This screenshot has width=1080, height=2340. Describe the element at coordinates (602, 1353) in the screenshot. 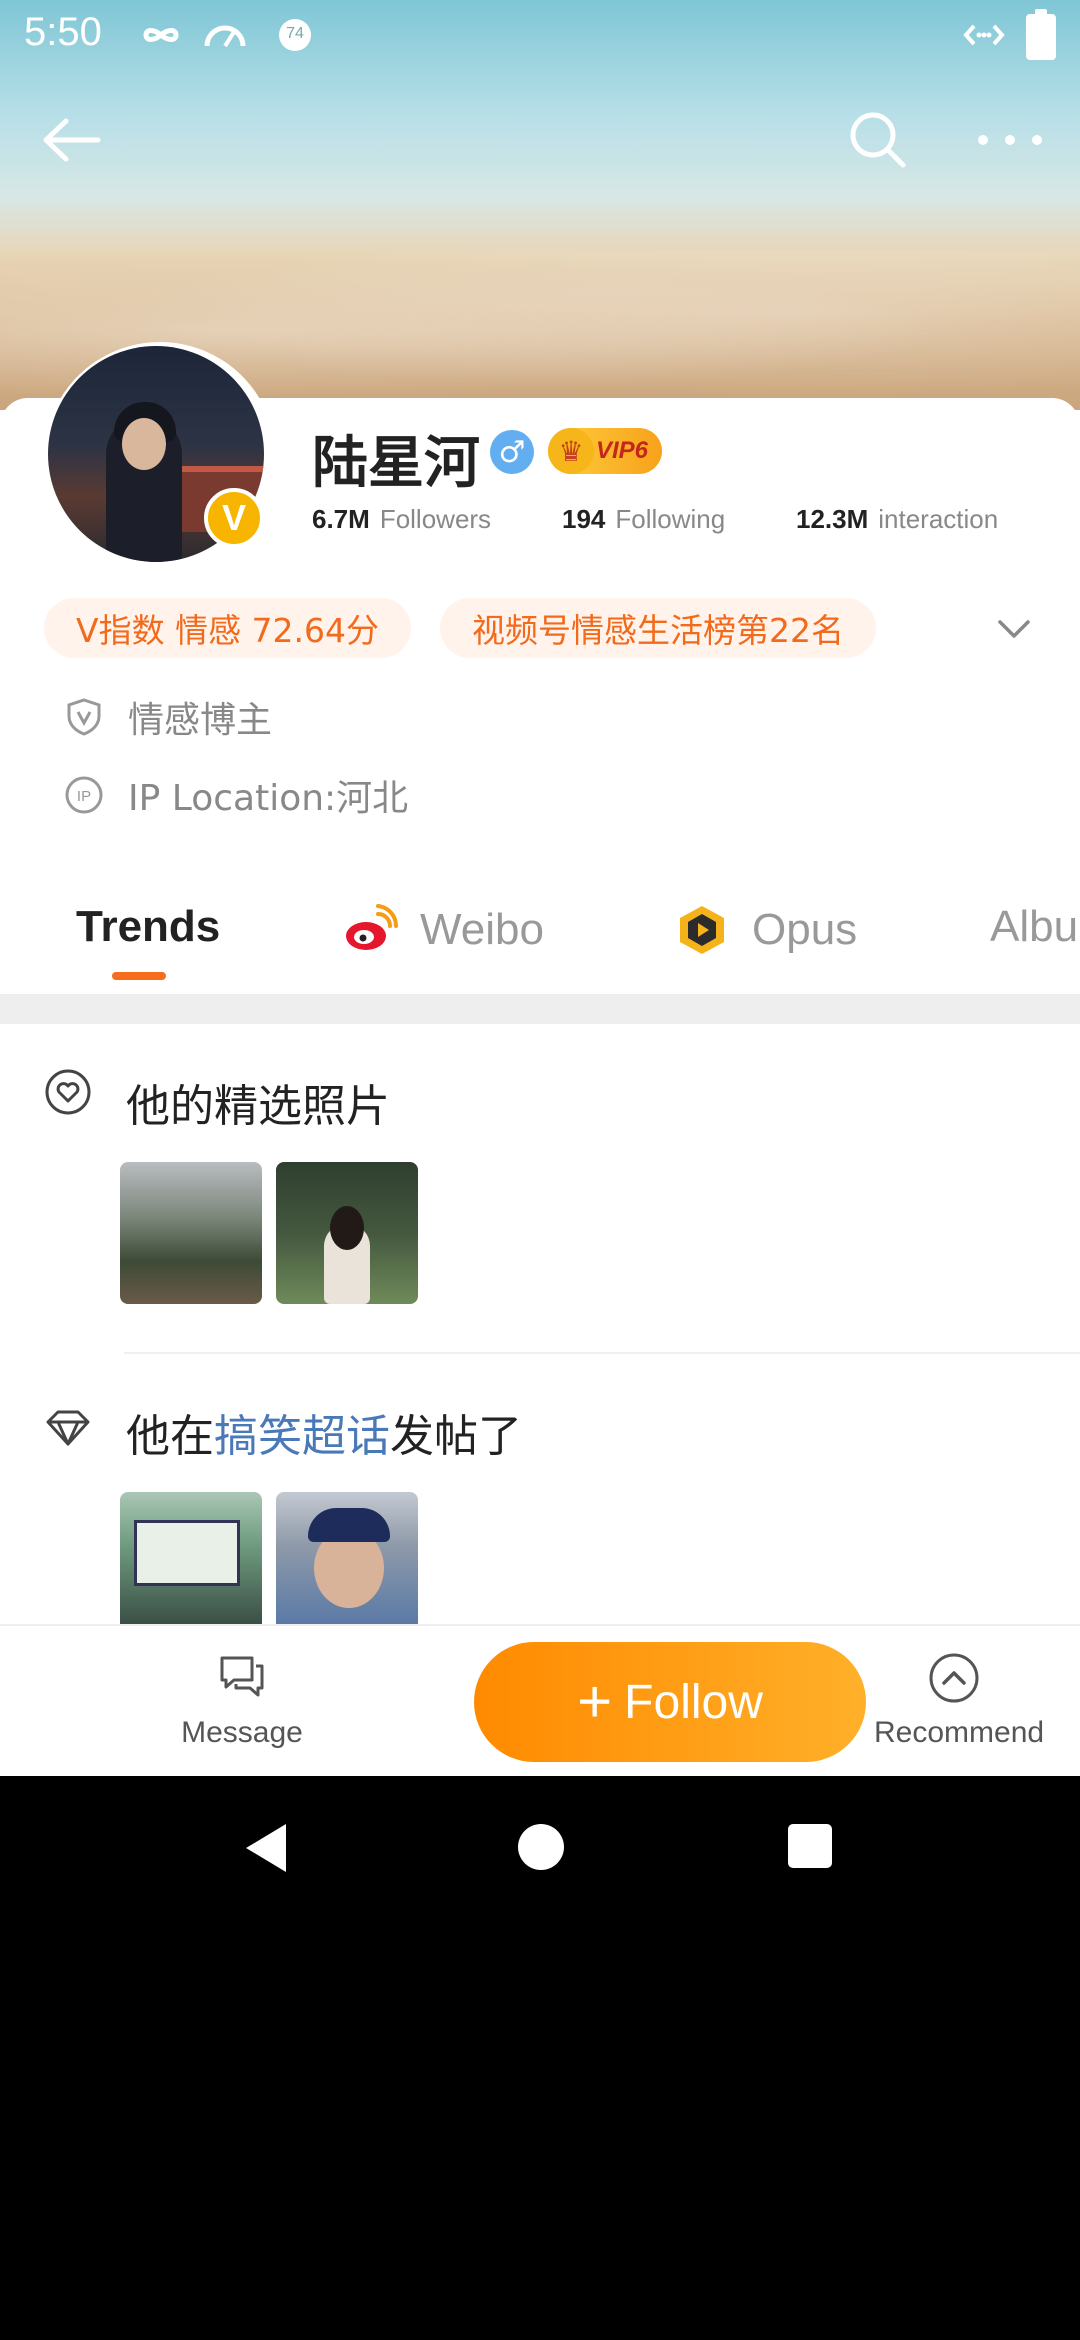

I see `feed-divider` at that location.